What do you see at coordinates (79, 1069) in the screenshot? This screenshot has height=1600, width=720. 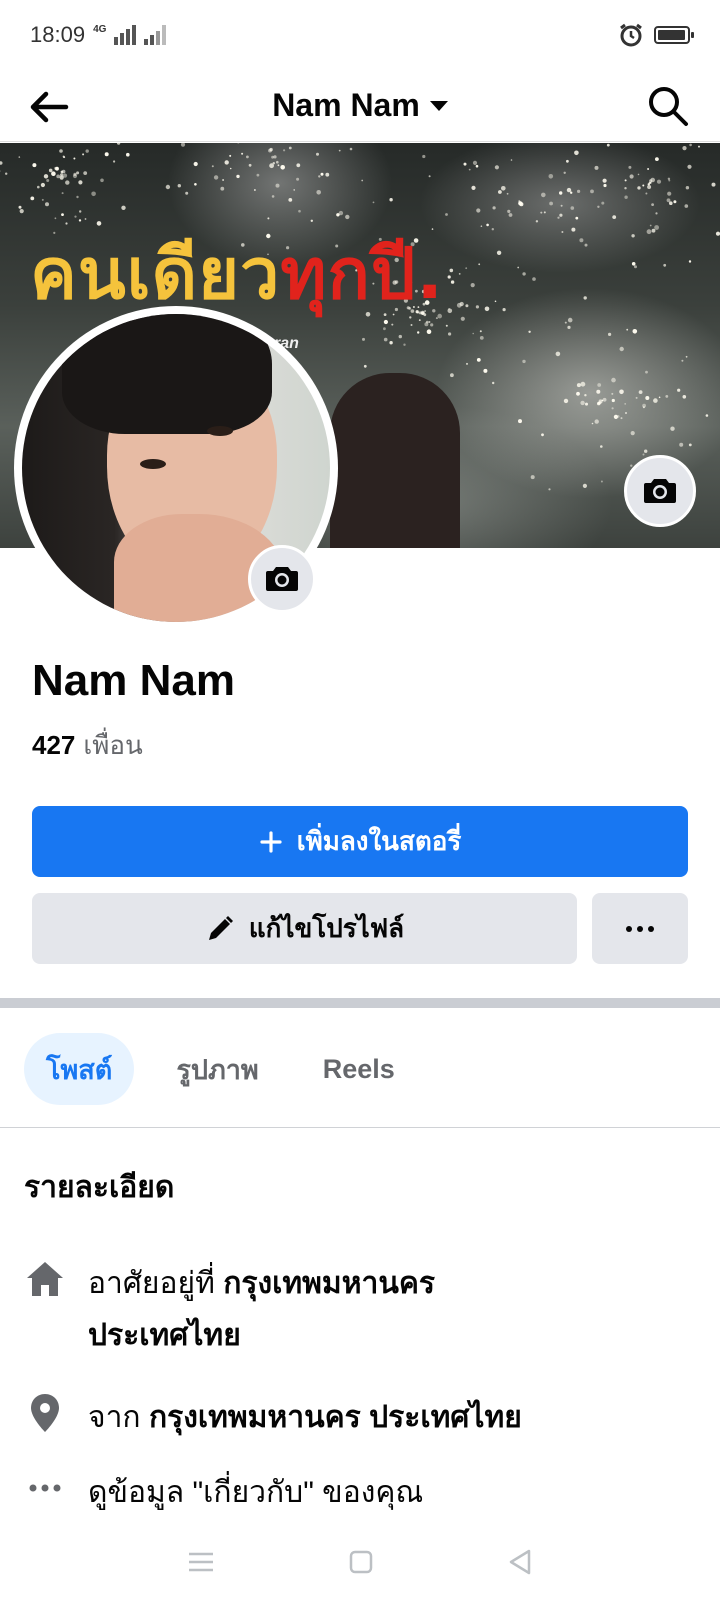 I see `tab-posts: โพสต์` at bounding box center [79, 1069].